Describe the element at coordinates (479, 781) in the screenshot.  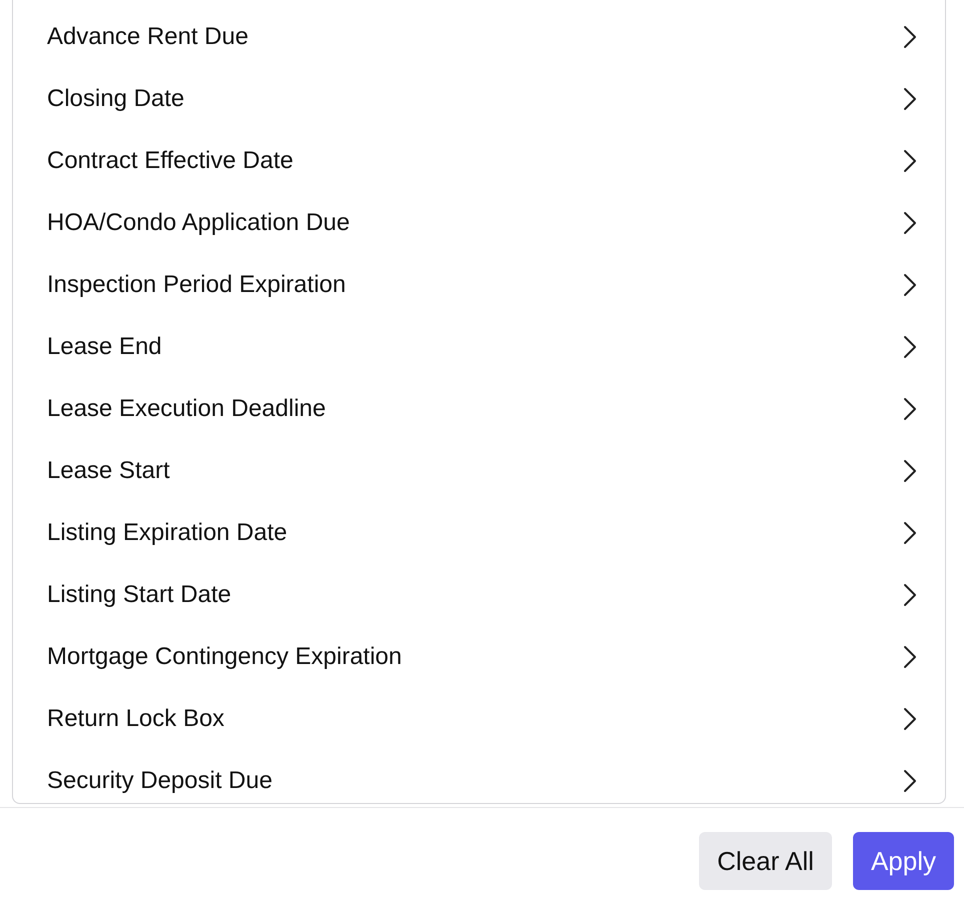
I see `list-item: Security Deposit Due` at that location.